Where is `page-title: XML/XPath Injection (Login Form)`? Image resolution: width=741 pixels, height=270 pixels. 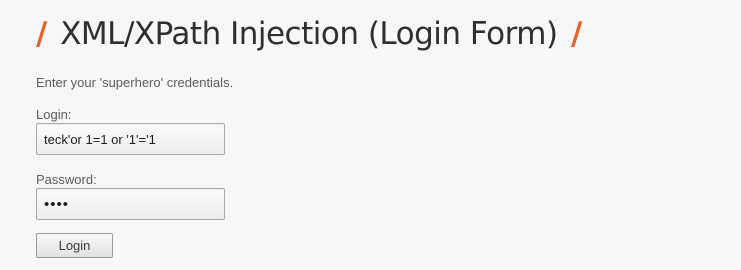
page-title: XML/XPath Injection (Login Form) is located at coordinates (309, 34).